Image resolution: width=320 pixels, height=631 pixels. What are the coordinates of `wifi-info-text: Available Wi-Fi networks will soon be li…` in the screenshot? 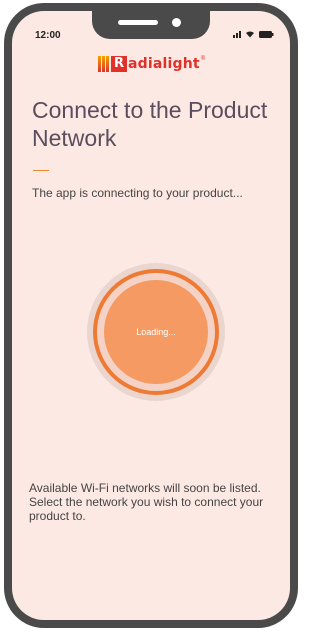 It's located at (146, 502).